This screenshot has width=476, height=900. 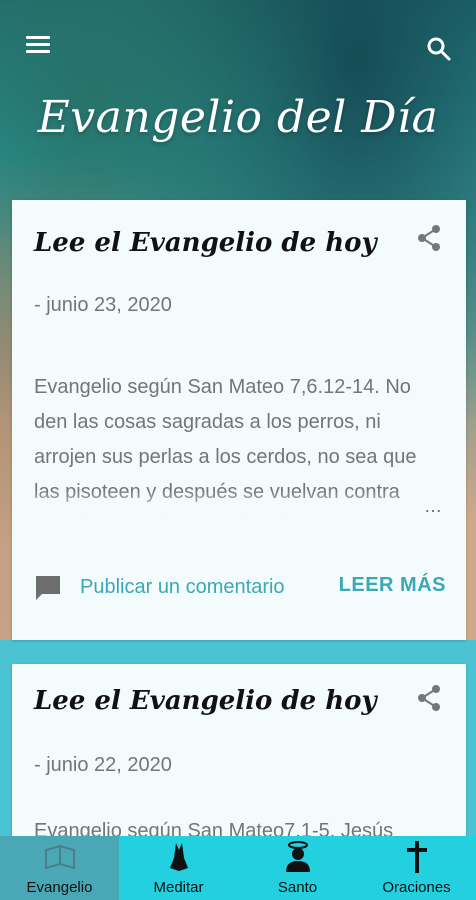 I want to click on app-title: Evangelio del Día, so click(x=238, y=117).